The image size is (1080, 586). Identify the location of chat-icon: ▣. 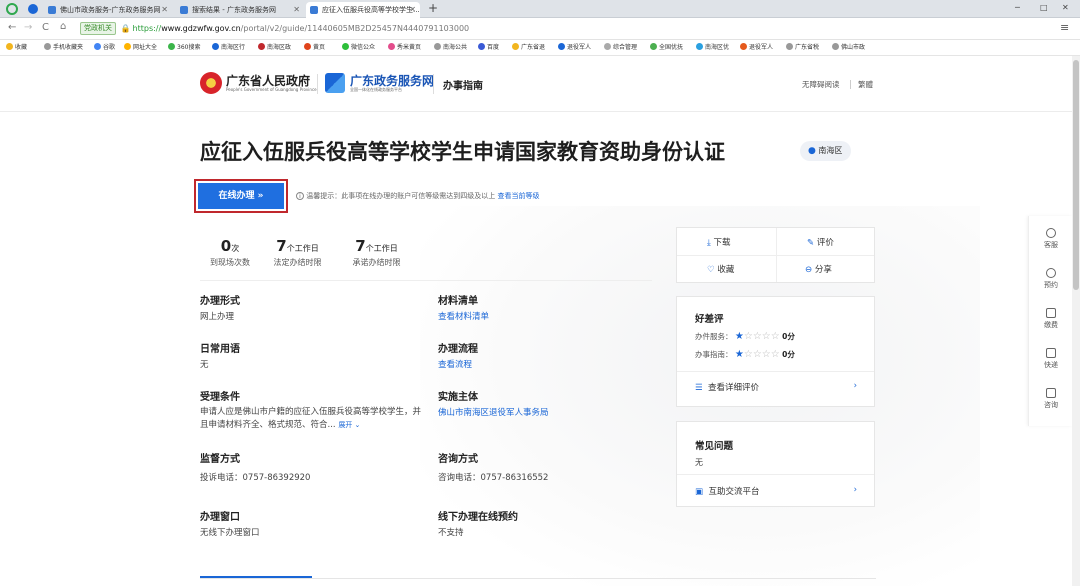
(699, 492).